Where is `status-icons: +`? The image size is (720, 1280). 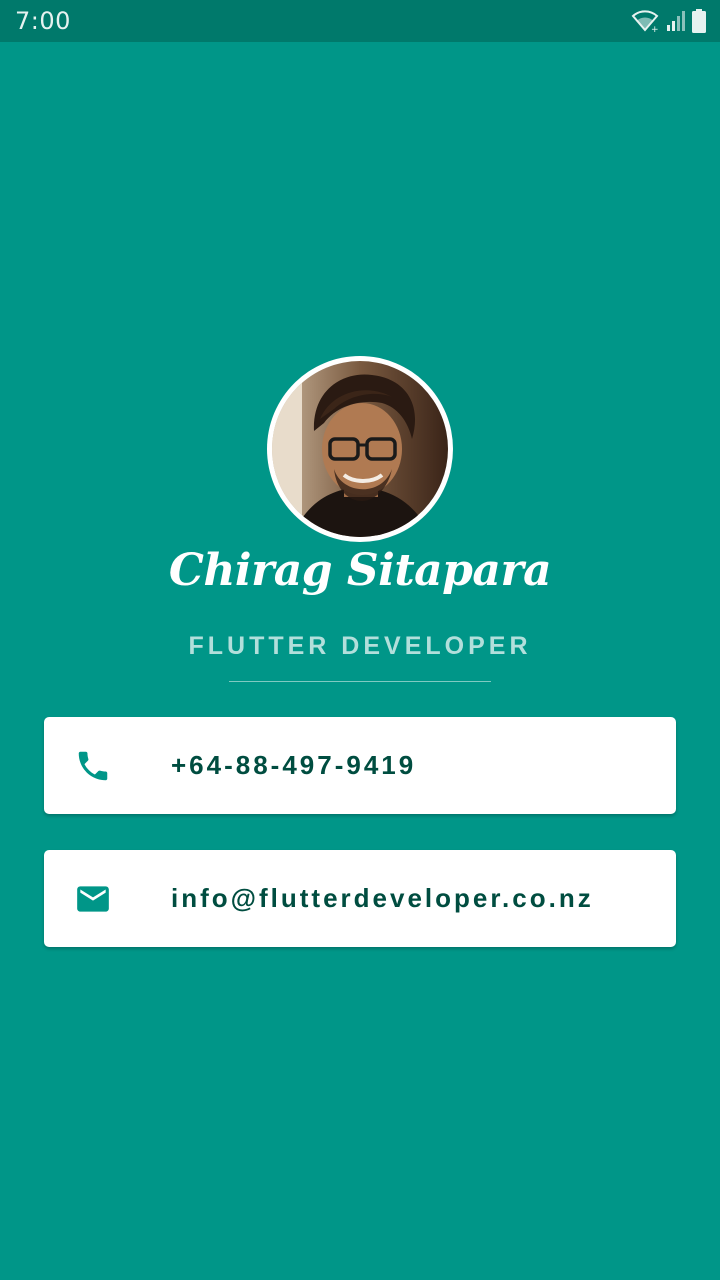 status-icons: + is located at coordinates (668, 21).